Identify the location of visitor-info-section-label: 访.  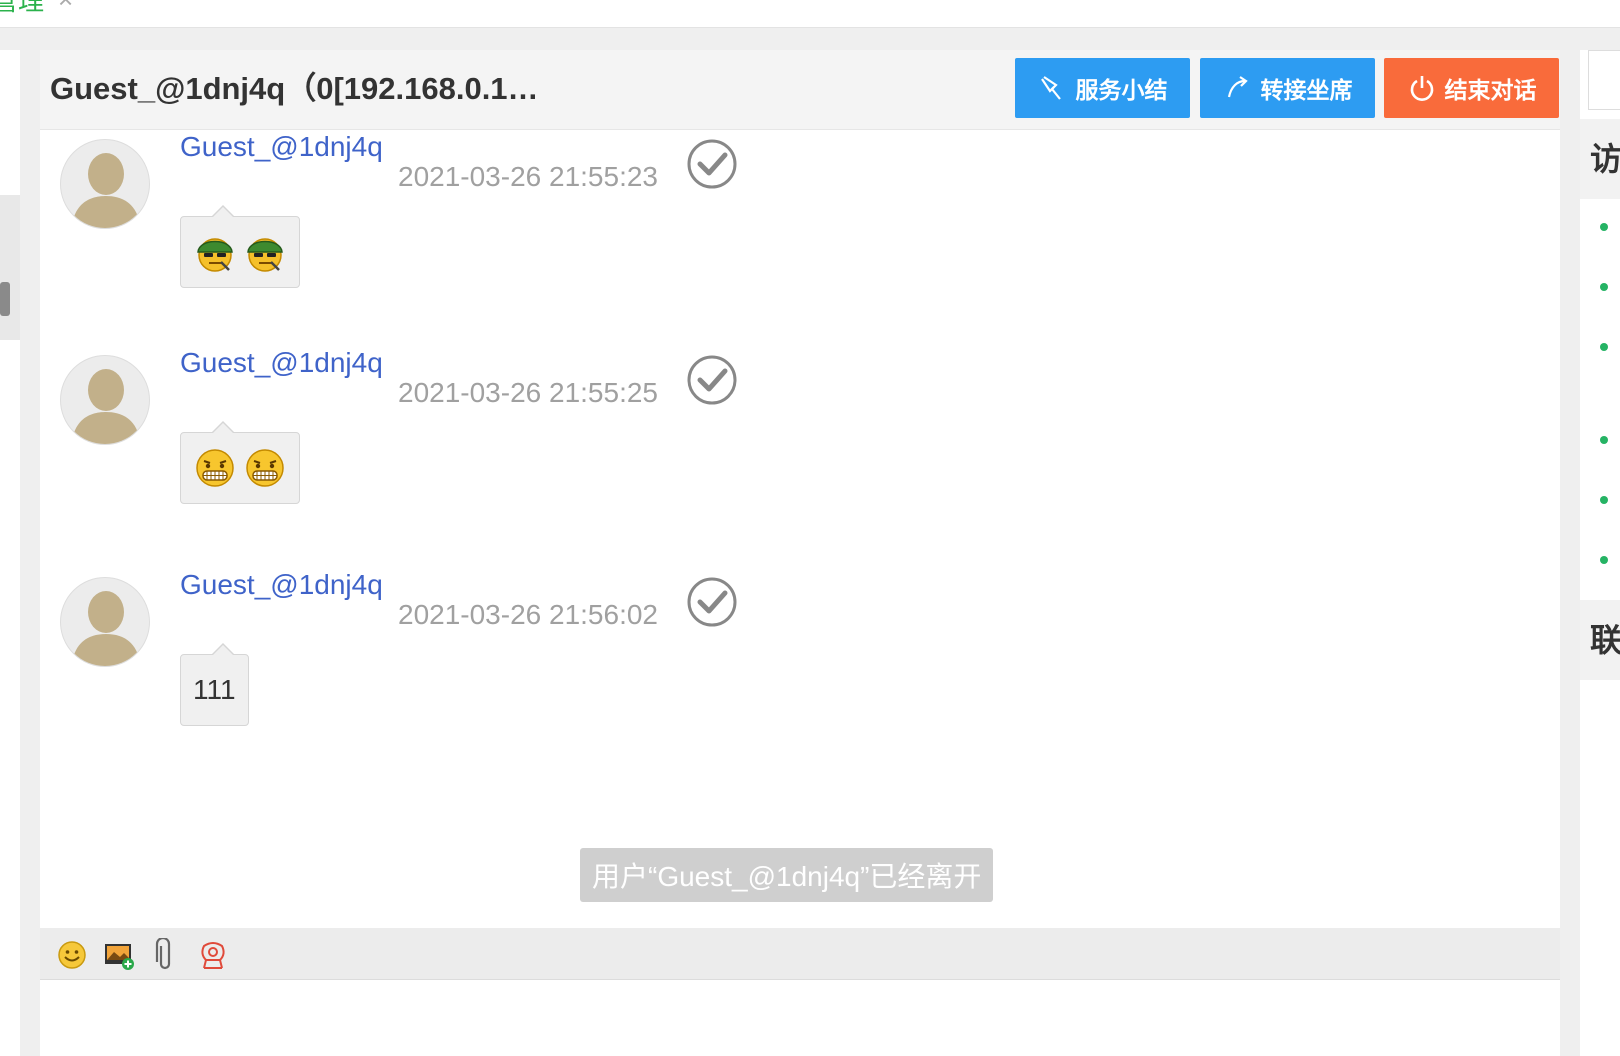
(1605, 159).